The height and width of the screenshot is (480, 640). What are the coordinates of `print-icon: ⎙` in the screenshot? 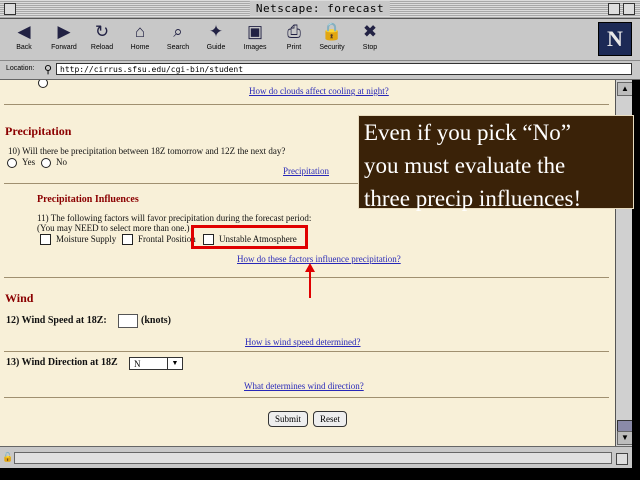 It's located at (294, 31).